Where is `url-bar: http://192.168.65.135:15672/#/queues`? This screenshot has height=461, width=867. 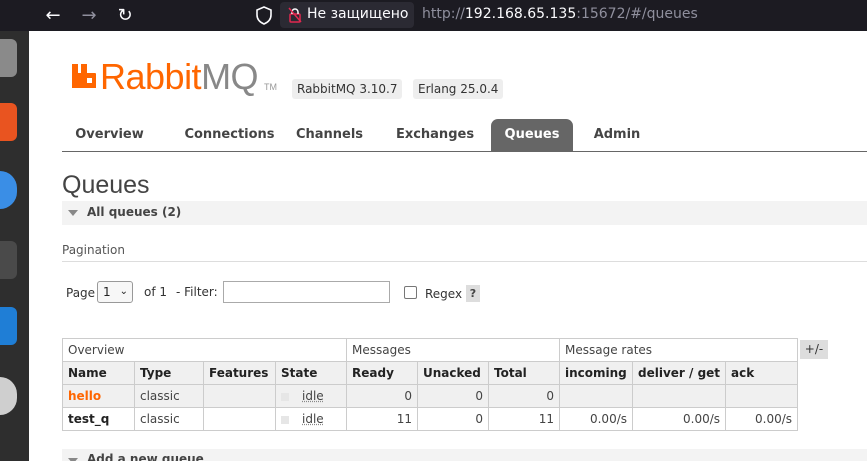
url-bar: http://192.168.65.135:15672/#/queues is located at coordinates (560, 14).